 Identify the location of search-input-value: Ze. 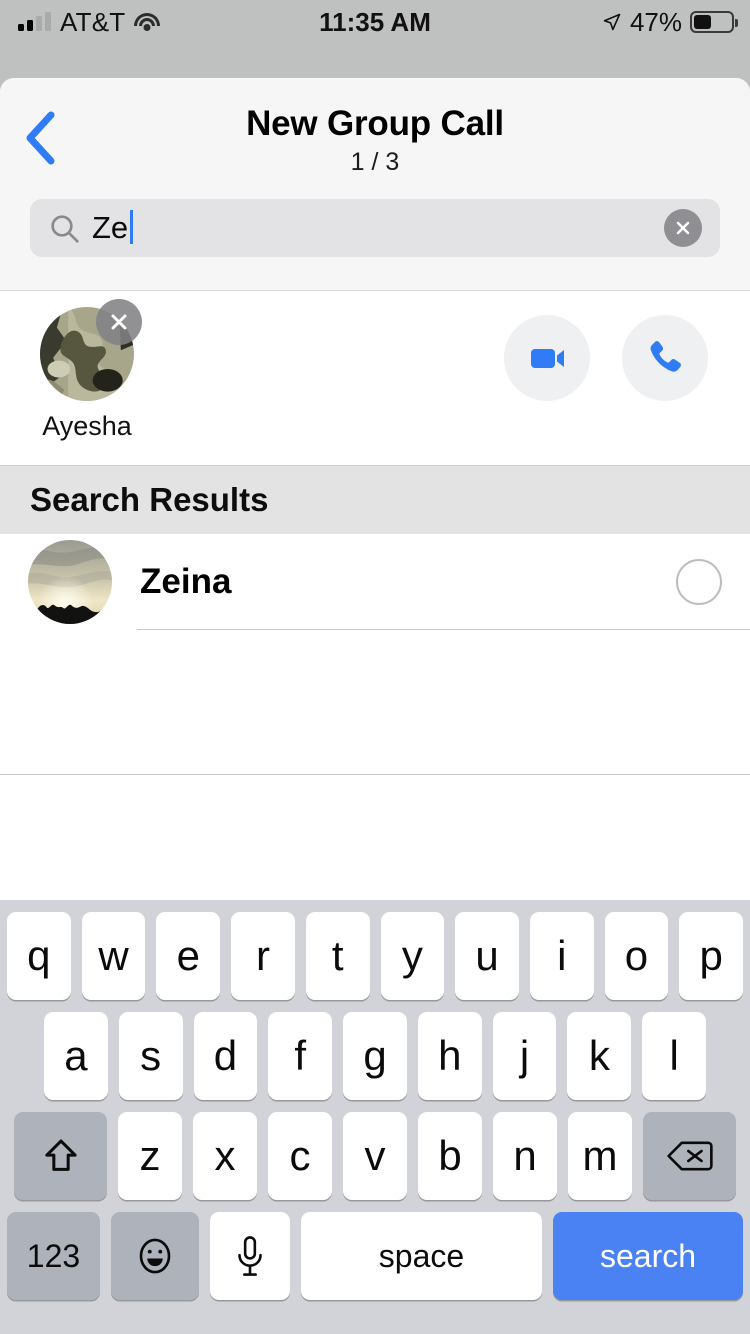
(110, 227).